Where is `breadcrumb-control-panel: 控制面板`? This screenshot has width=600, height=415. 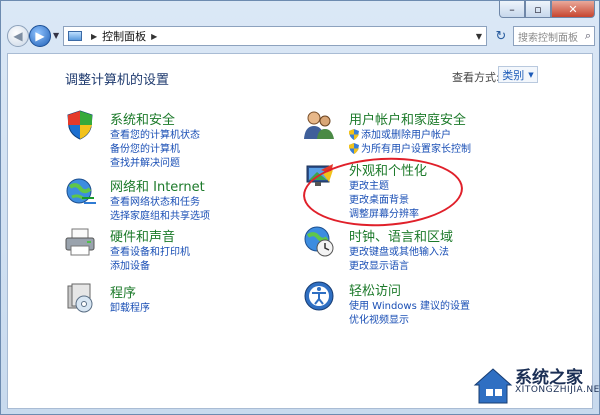 breadcrumb-control-panel: 控制面板 is located at coordinates (124, 36).